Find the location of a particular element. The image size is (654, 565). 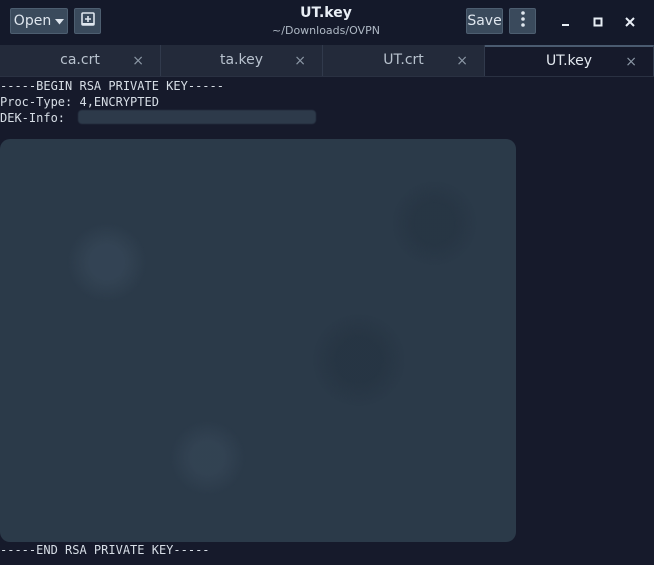

minimize-icon is located at coordinates (566, 21).